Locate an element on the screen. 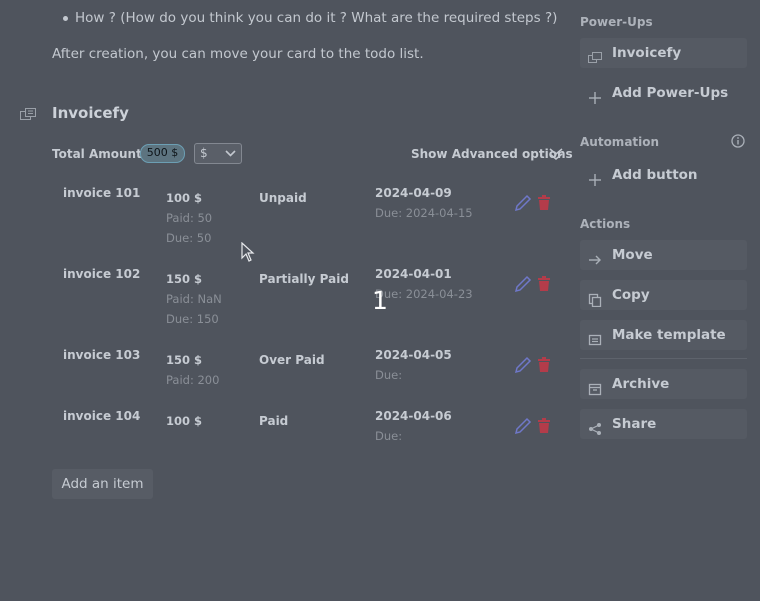  add-powerups-button: Add Power-Ups is located at coordinates (663, 93).